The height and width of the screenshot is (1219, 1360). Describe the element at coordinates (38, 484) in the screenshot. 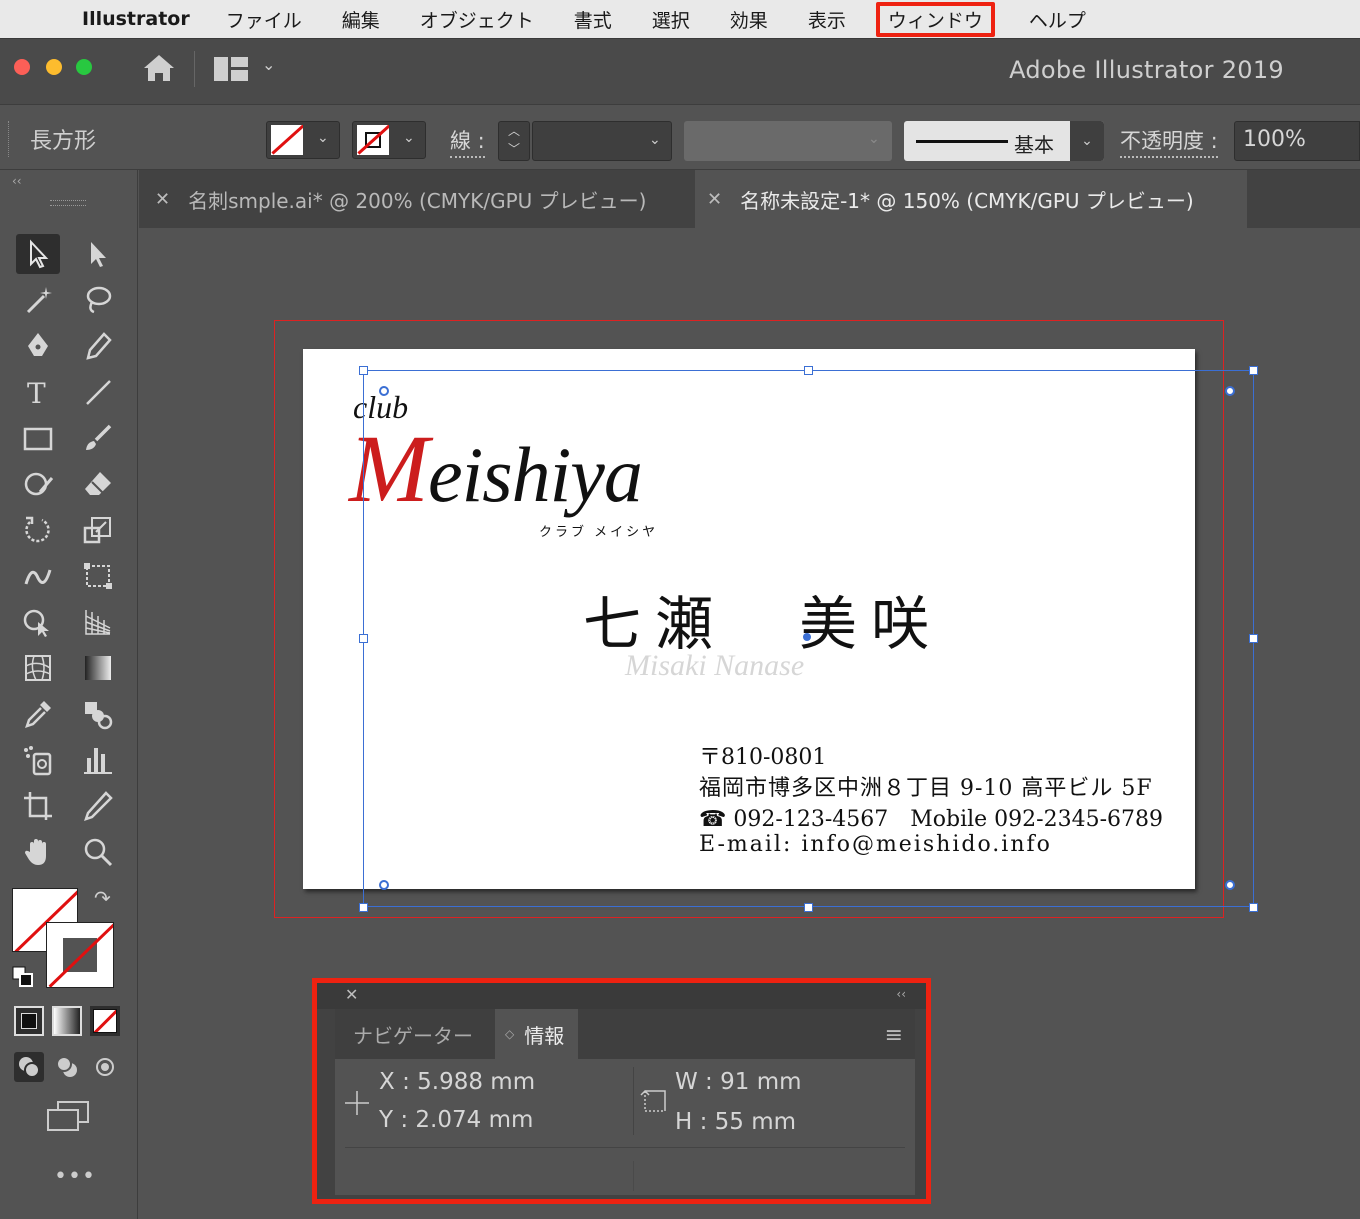

I see `shaper-tool-icon` at that location.